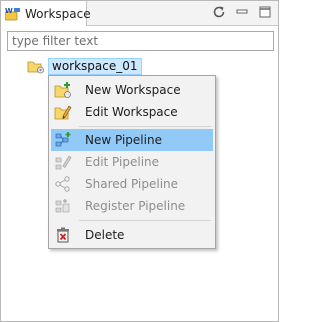  I want to click on tree-node-label: workspace_01, so click(95, 66).